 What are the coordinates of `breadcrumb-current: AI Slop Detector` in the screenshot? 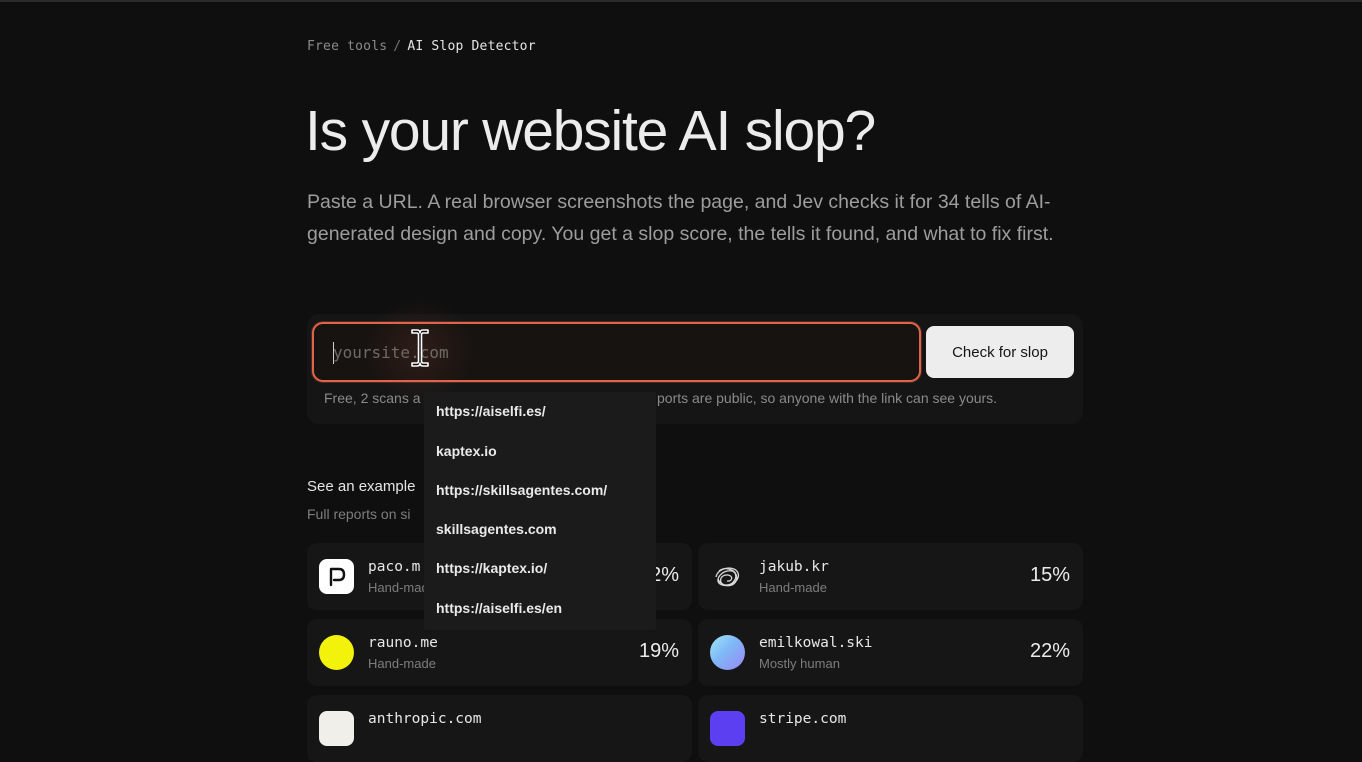 It's located at (471, 46).